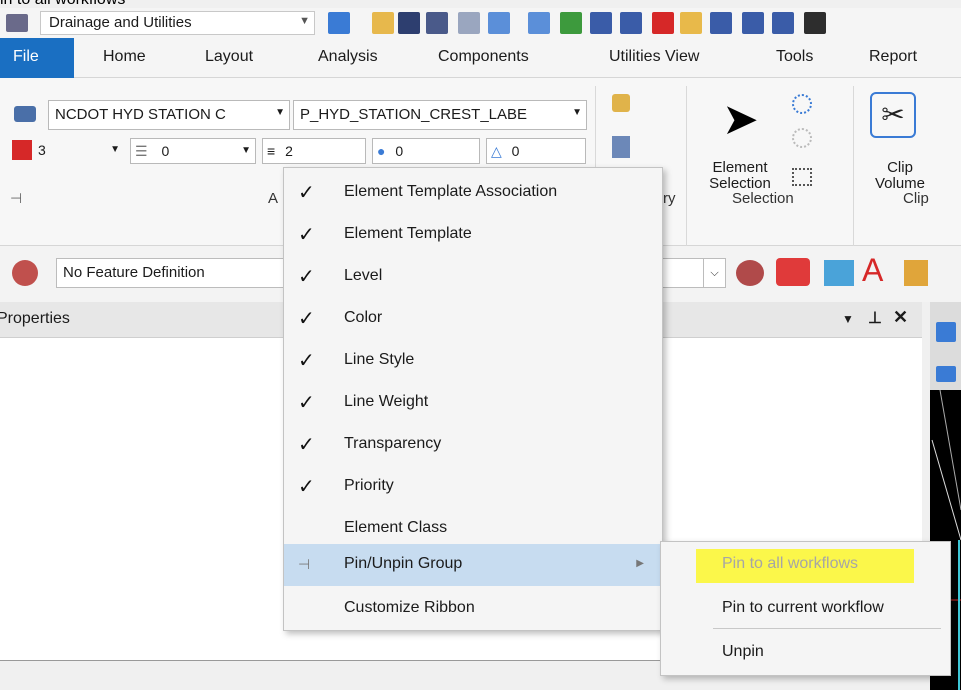  What do you see at coordinates (691, 23) in the screenshot?
I see `measure-icon` at bounding box center [691, 23].